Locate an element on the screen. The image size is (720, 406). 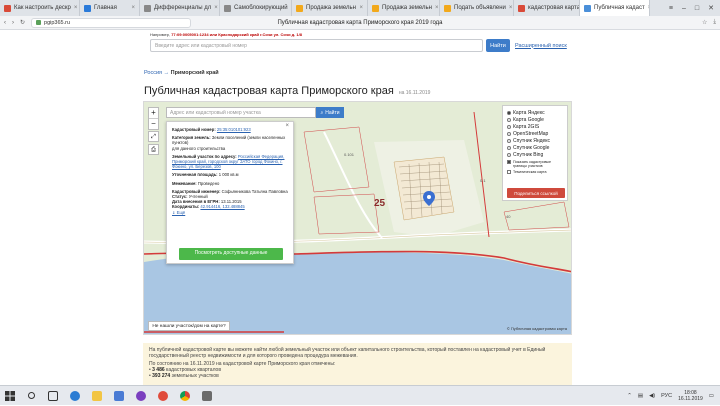
browser-tab: Как настроить дескр × is located at coordinates (40, 8).